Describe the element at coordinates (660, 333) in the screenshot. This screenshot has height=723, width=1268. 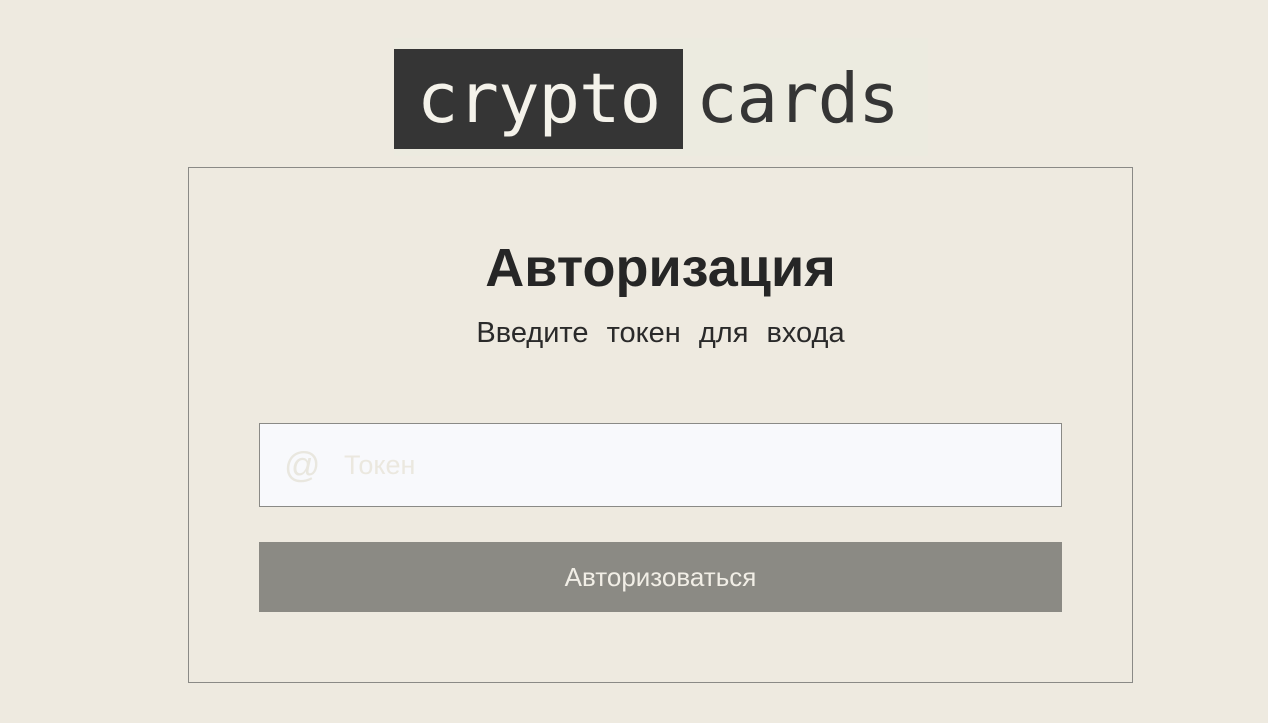
I see `auth-subtitle: Введите токен для входа` at that location.